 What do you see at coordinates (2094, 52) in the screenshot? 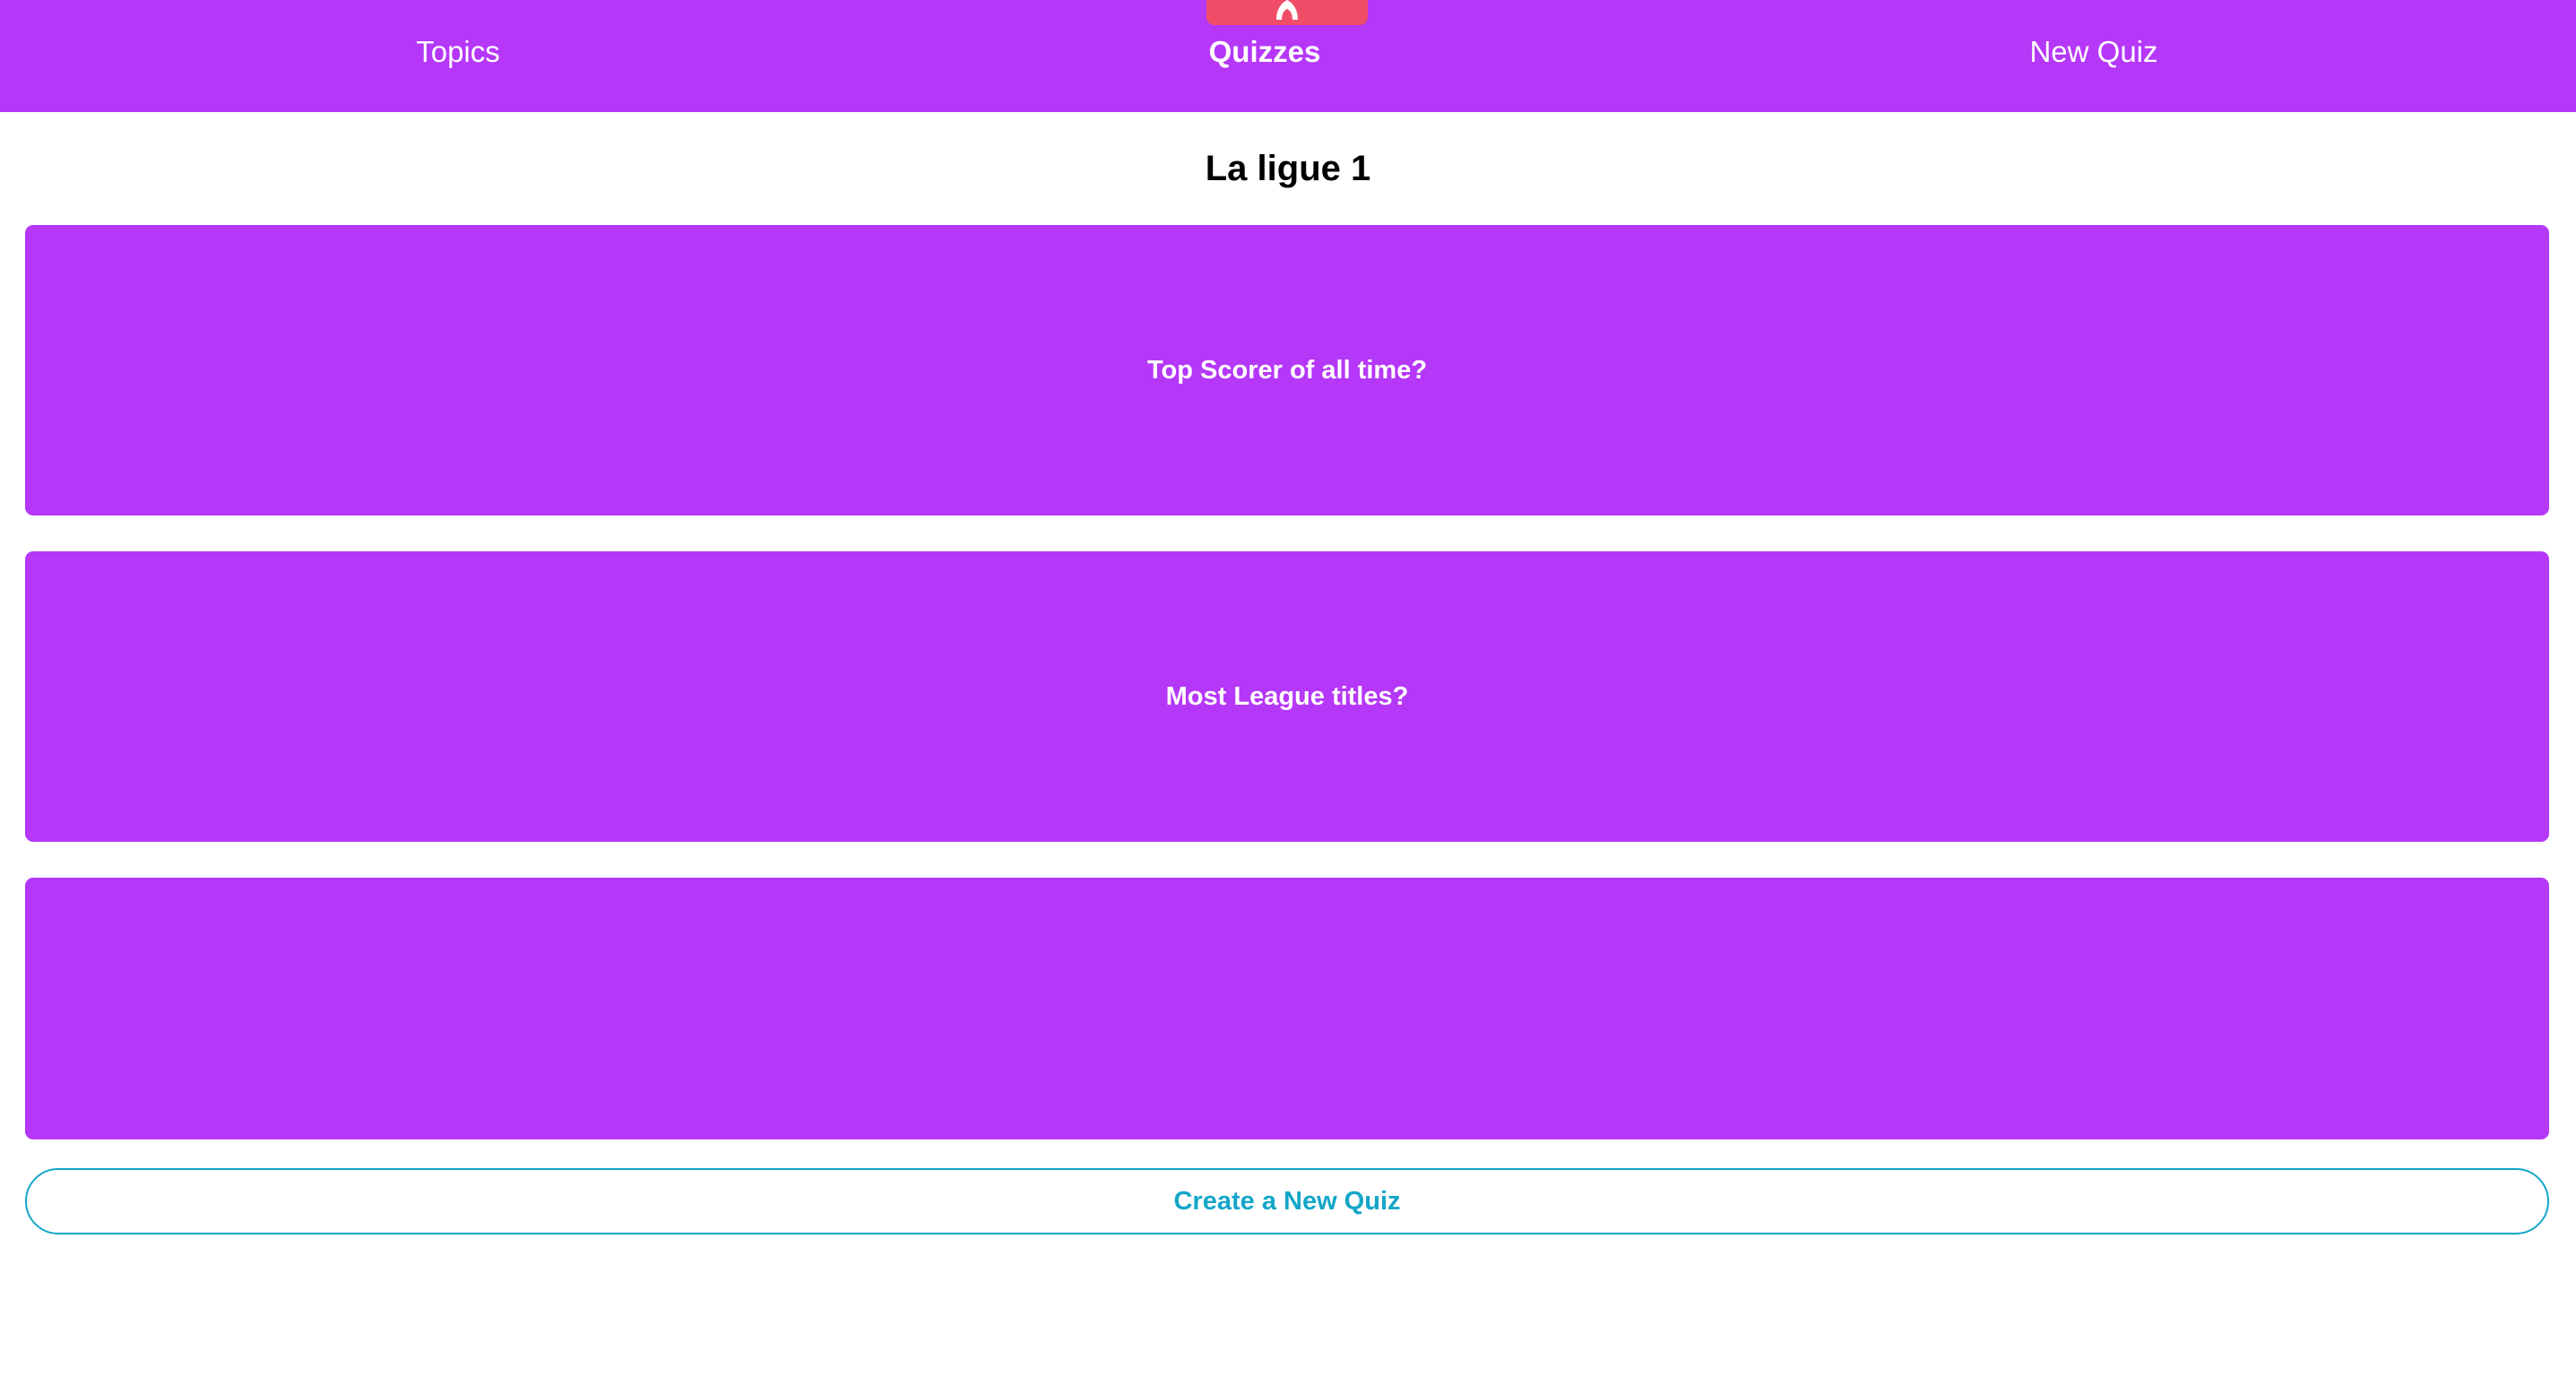
I see `nav-link-new-quiz: New Quiz` at bounding box center [2094, 52].